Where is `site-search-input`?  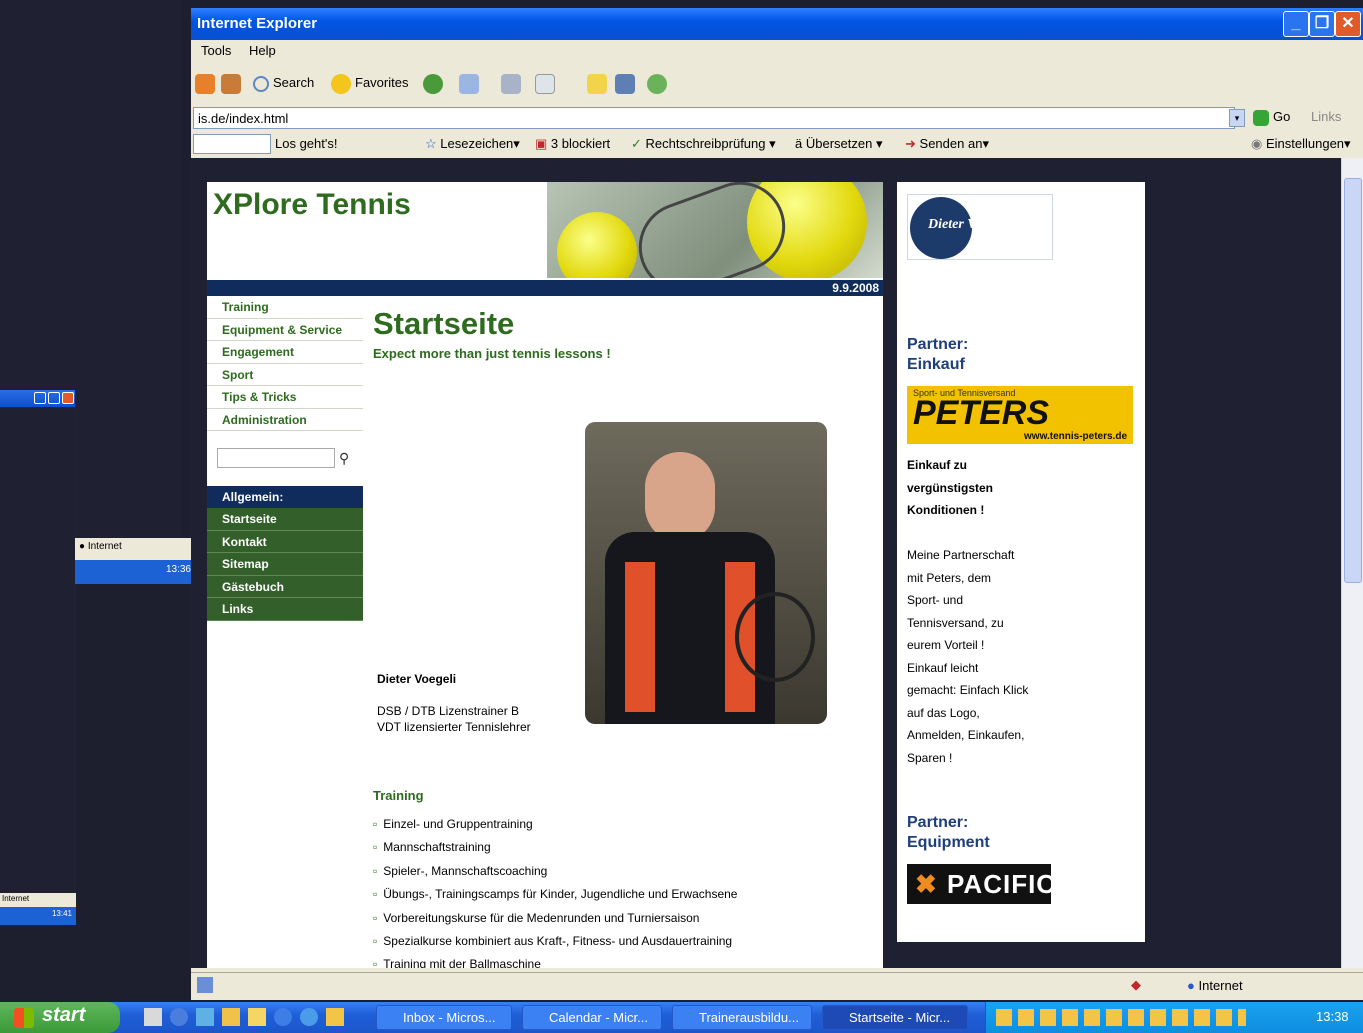 site-search-input is located at coordinates (276, 458).